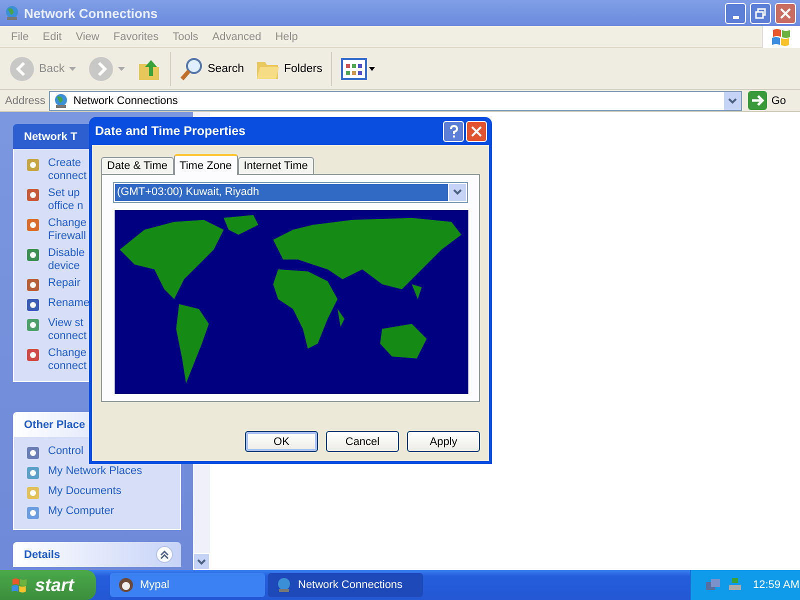 This screenshot has height=600, width=800. Describe the element at coordinates (91, 13) in the screenshot. I see `window-title: Network Connections` at that location.